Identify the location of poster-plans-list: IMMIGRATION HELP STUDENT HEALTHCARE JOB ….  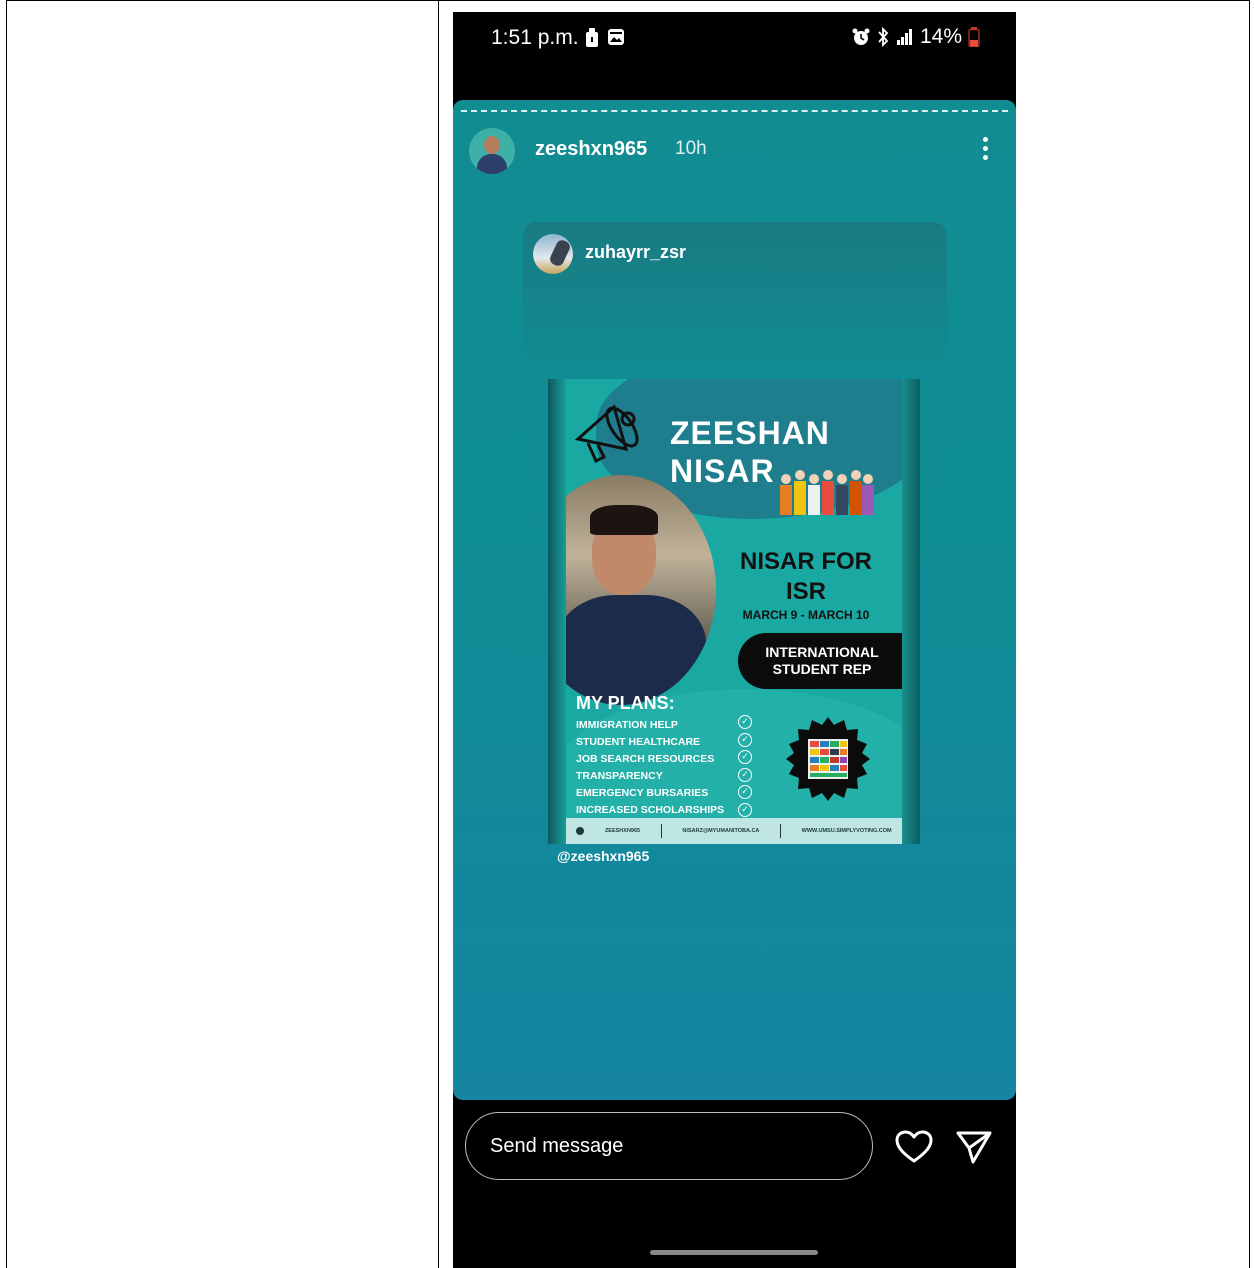
(650, 768).